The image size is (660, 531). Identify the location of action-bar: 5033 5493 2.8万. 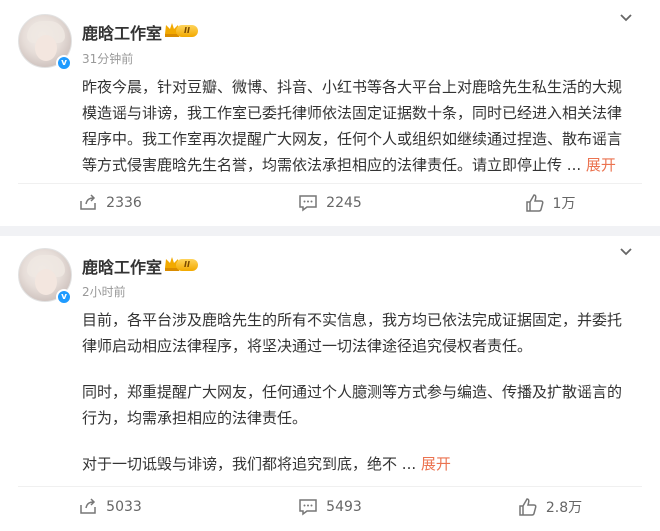
(330, 507).